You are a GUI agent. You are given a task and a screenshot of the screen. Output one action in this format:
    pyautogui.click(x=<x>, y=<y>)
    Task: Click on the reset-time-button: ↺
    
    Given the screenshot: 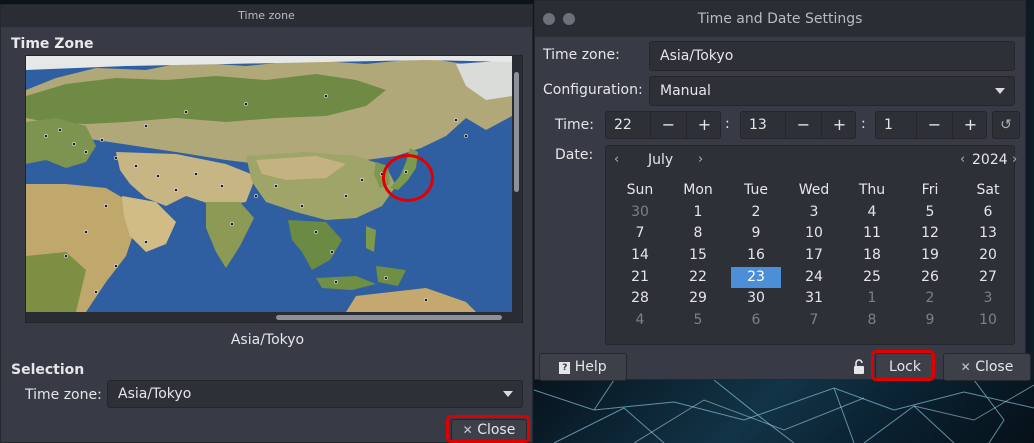 What is the action you would take?
    pyautogui.click(x=1006, y=125)
    